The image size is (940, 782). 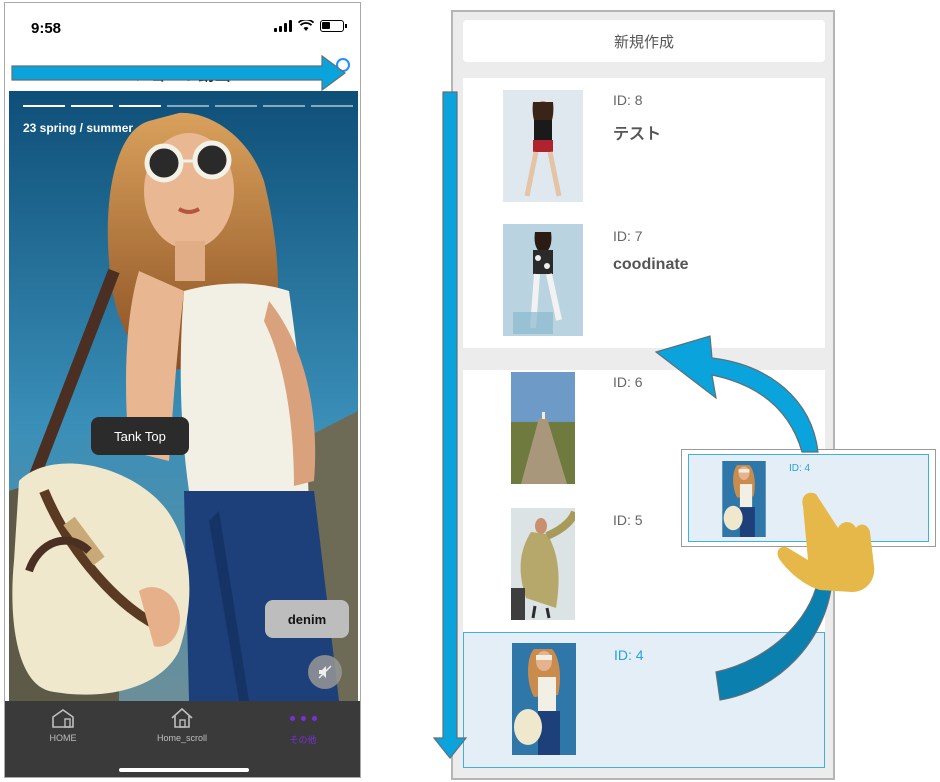 What do you see at coordinates (182, 27) in the screenshot?
I see `status-bar: 9:58` at bounding box center [182, 27].